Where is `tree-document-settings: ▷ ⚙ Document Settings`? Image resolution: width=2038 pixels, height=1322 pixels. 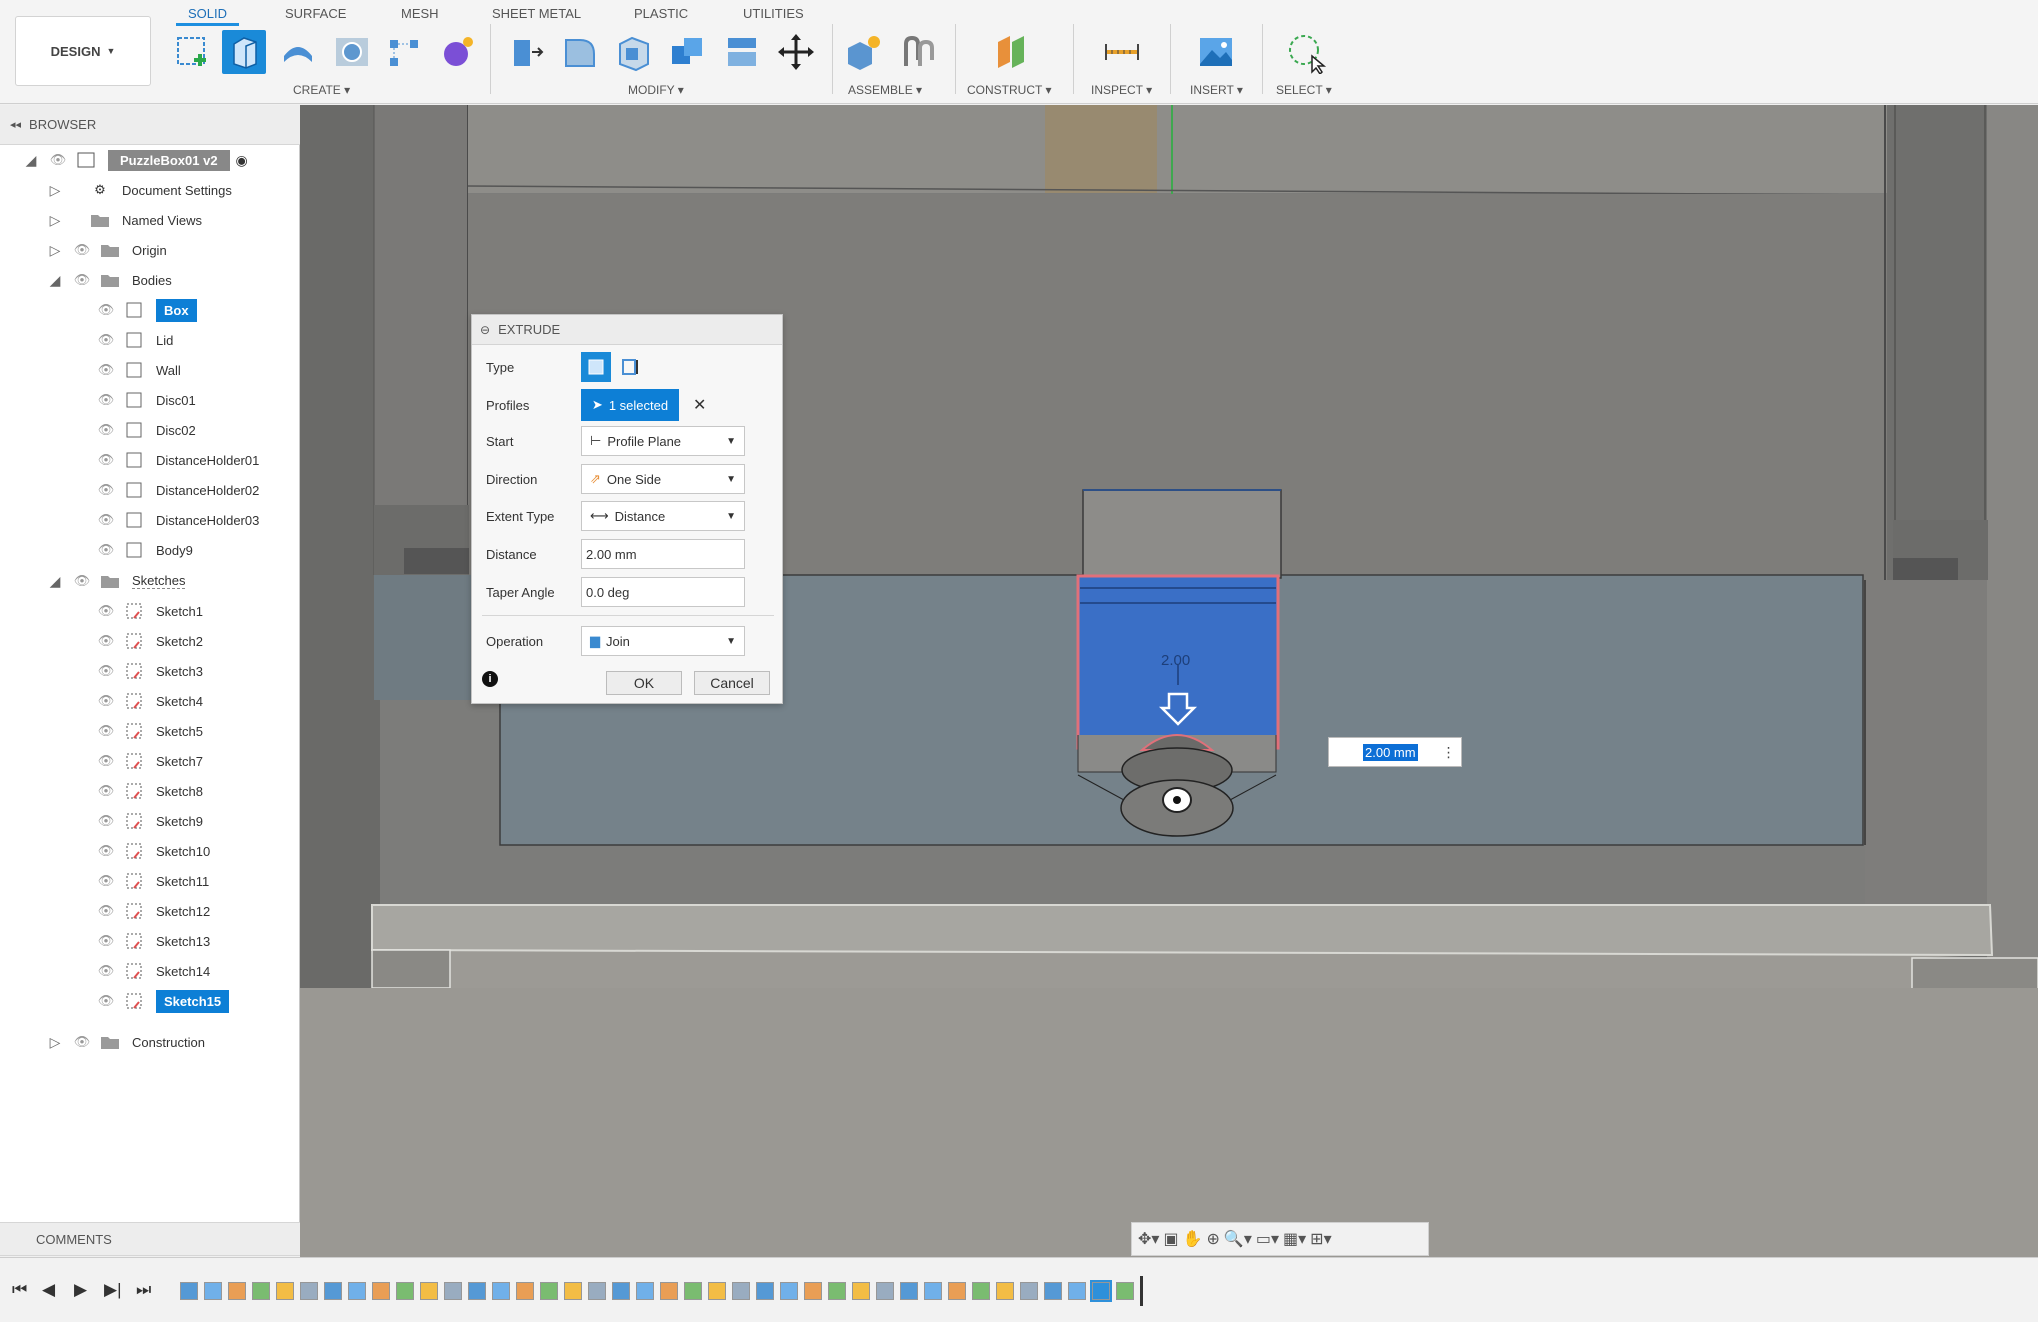
tree-document-settings: ▷ ⚙ Document Settings is located at coordinates (140, 190).